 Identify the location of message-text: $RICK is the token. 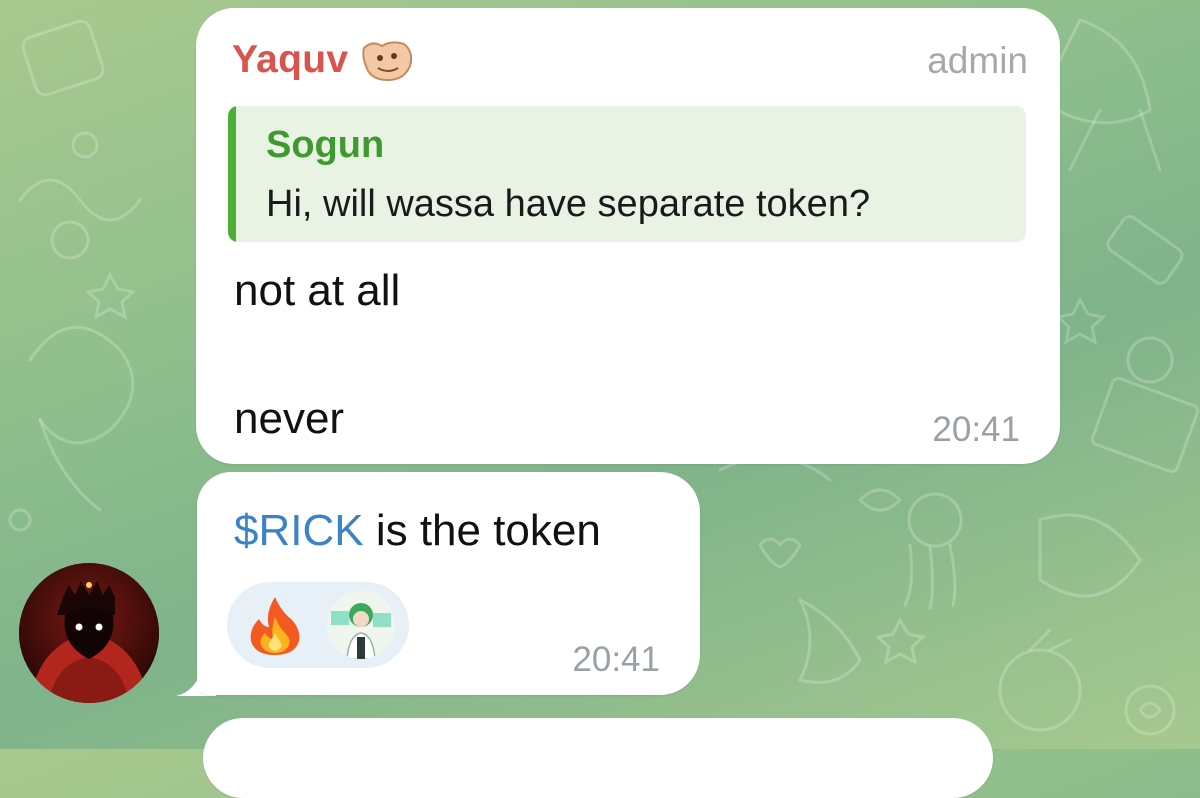
(417, 531).